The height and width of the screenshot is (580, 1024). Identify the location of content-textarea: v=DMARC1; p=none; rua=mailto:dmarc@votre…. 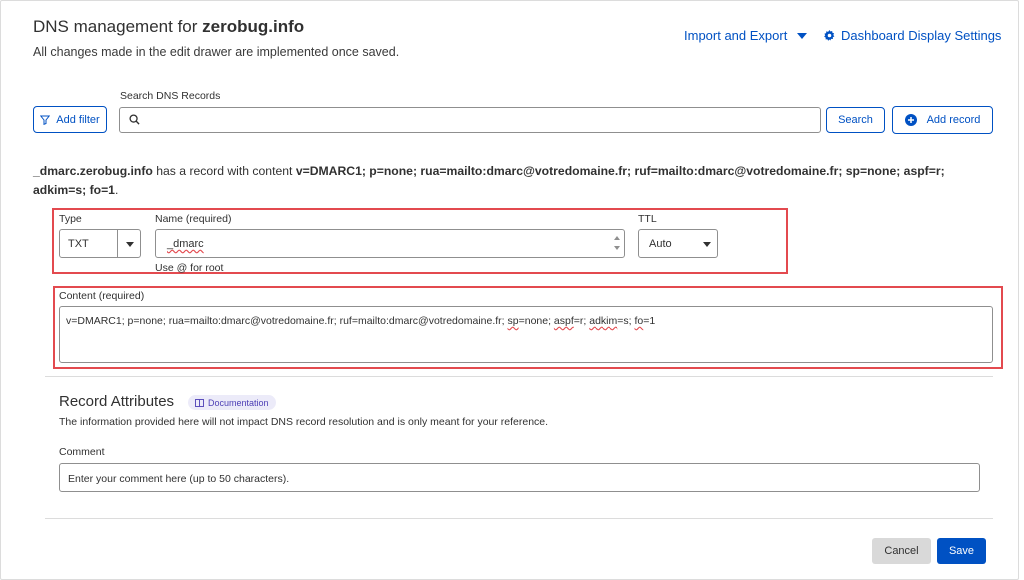
(526, 334).